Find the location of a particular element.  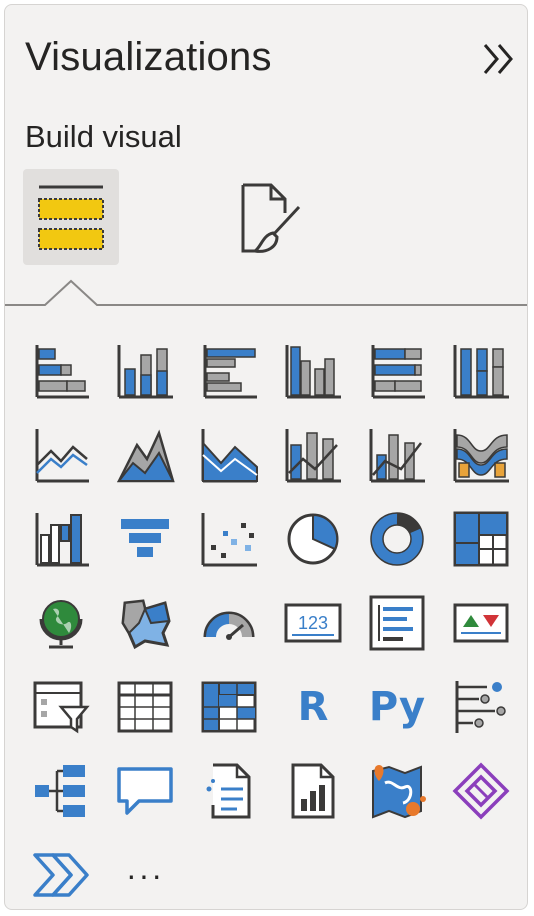

donut-chart-button is located at coordinates (397, 539).